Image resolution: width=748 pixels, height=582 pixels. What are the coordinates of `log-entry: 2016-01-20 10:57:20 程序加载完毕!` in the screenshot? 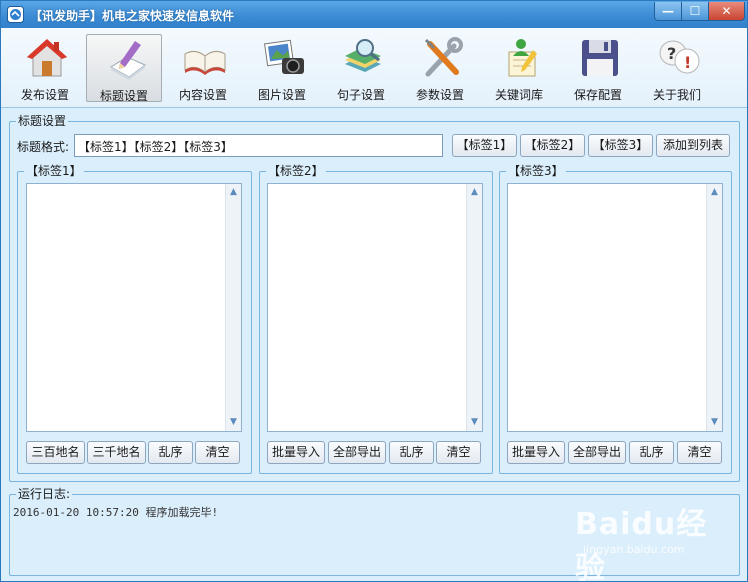 It's located at (116, 512).